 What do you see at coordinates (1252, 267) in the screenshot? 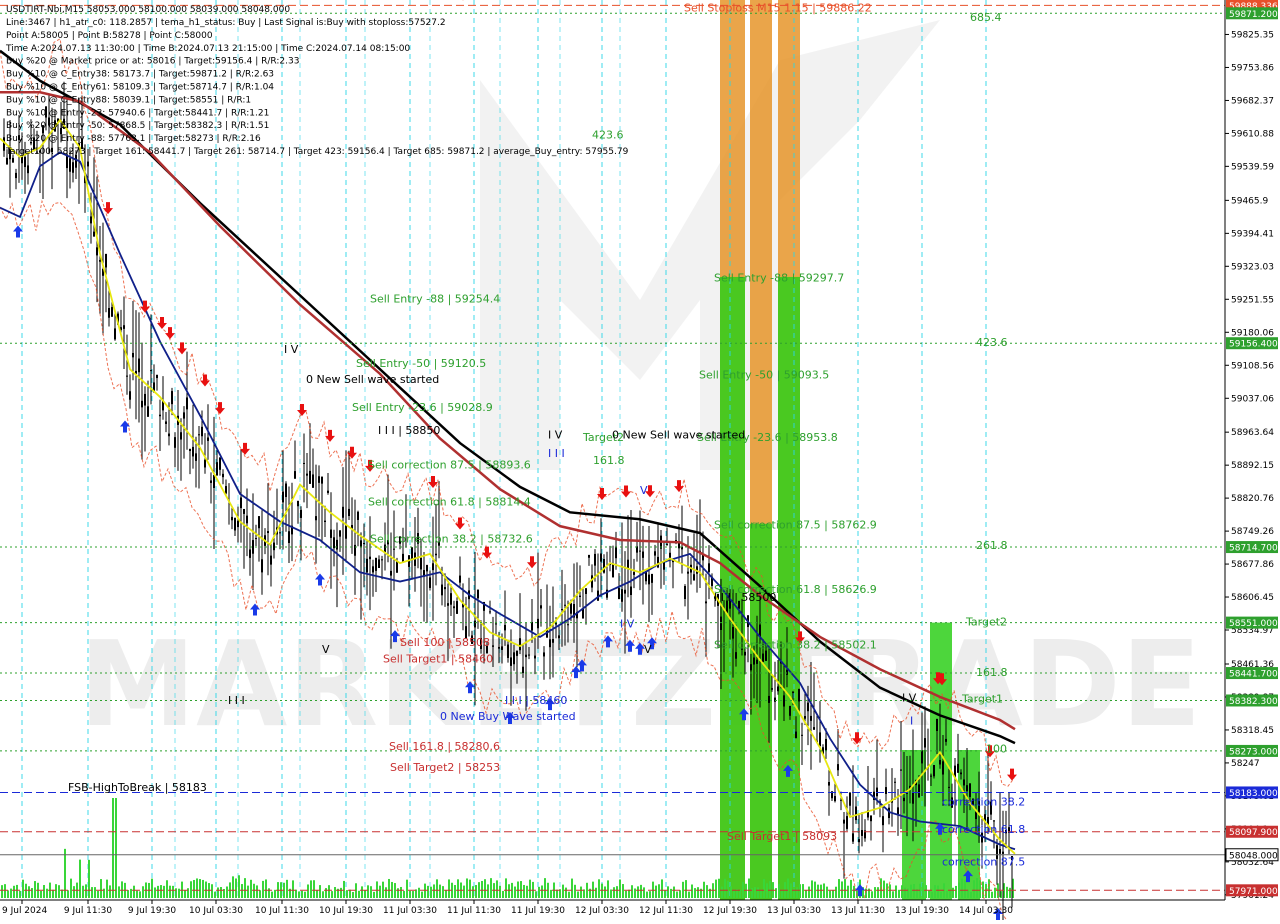
I see `y-tick-label: 59323.03` at bounding box center [1252, 267].